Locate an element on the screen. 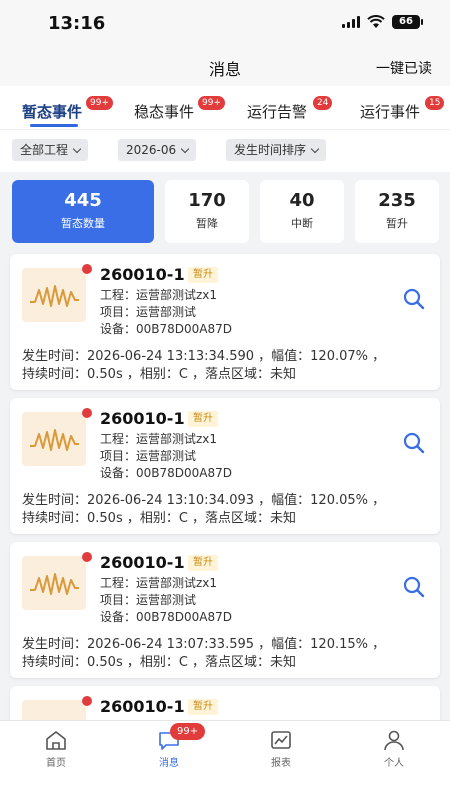 The width and height of the screenshot is (450, 800). project-filter-dropdown: 全部工程 is located at coordinates (50, 150).